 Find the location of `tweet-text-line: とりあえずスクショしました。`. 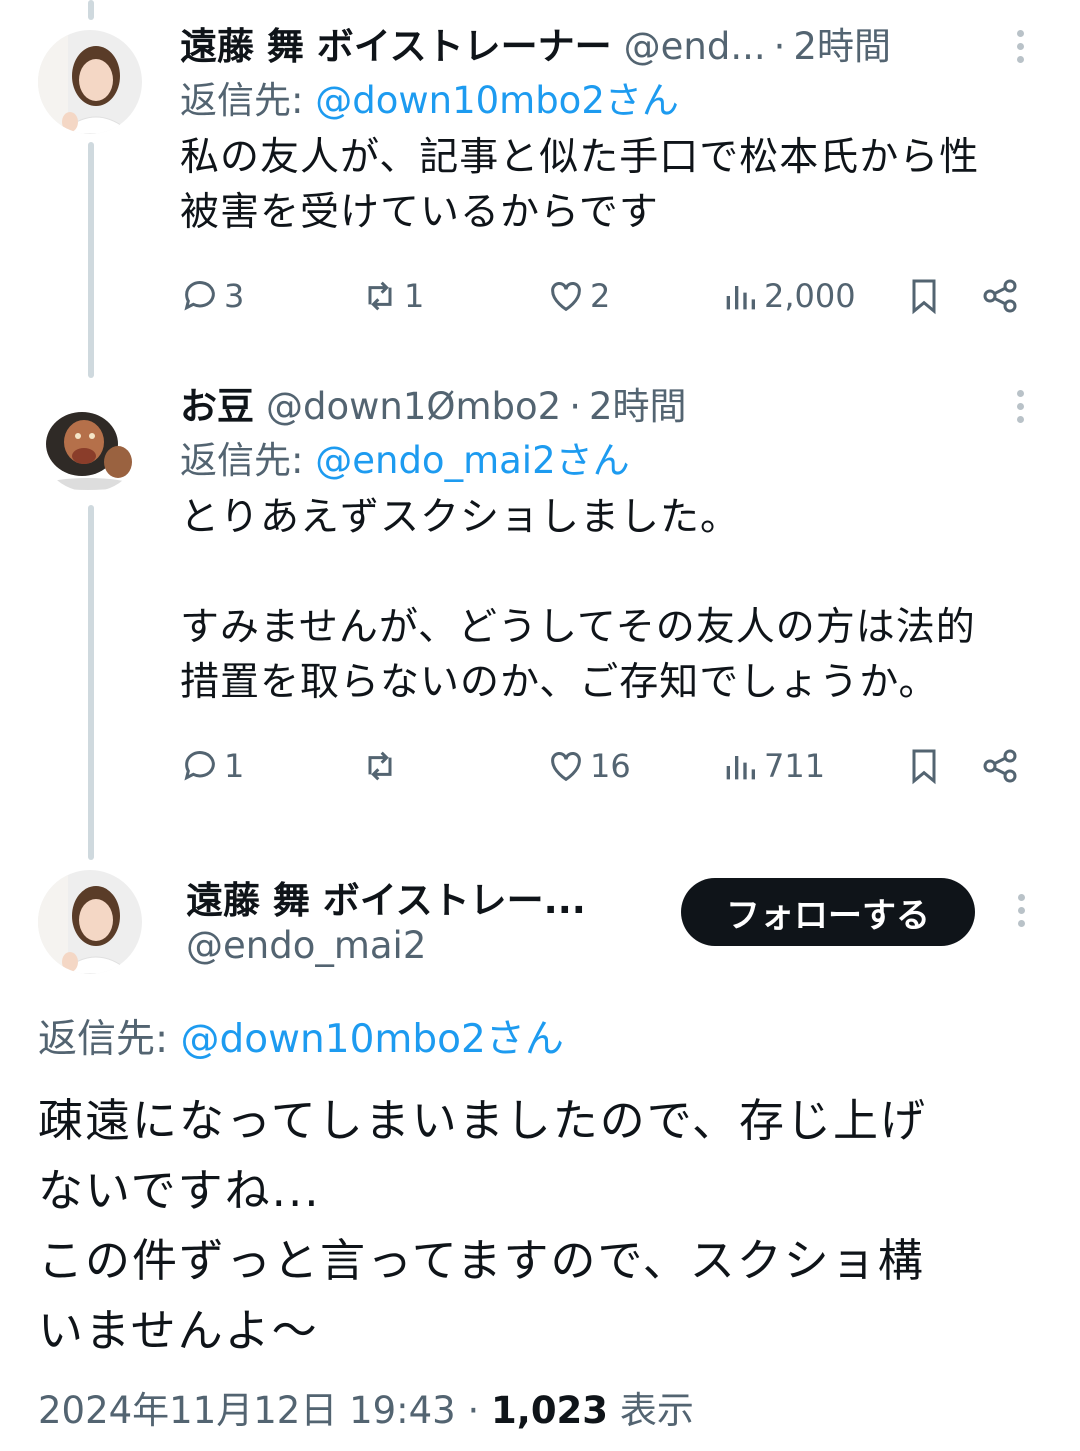

tweet-text-line: とりあえずスクショしました。 is located at coordinates (460, 517).